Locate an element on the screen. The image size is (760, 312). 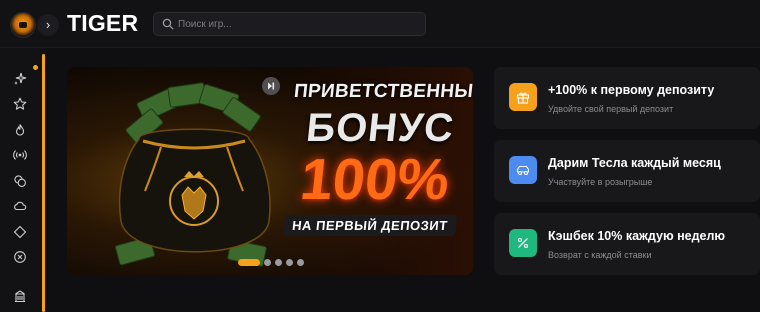
promo-subtitle: Участвуйте в розыгрыше is located at coordinates (600, 182).